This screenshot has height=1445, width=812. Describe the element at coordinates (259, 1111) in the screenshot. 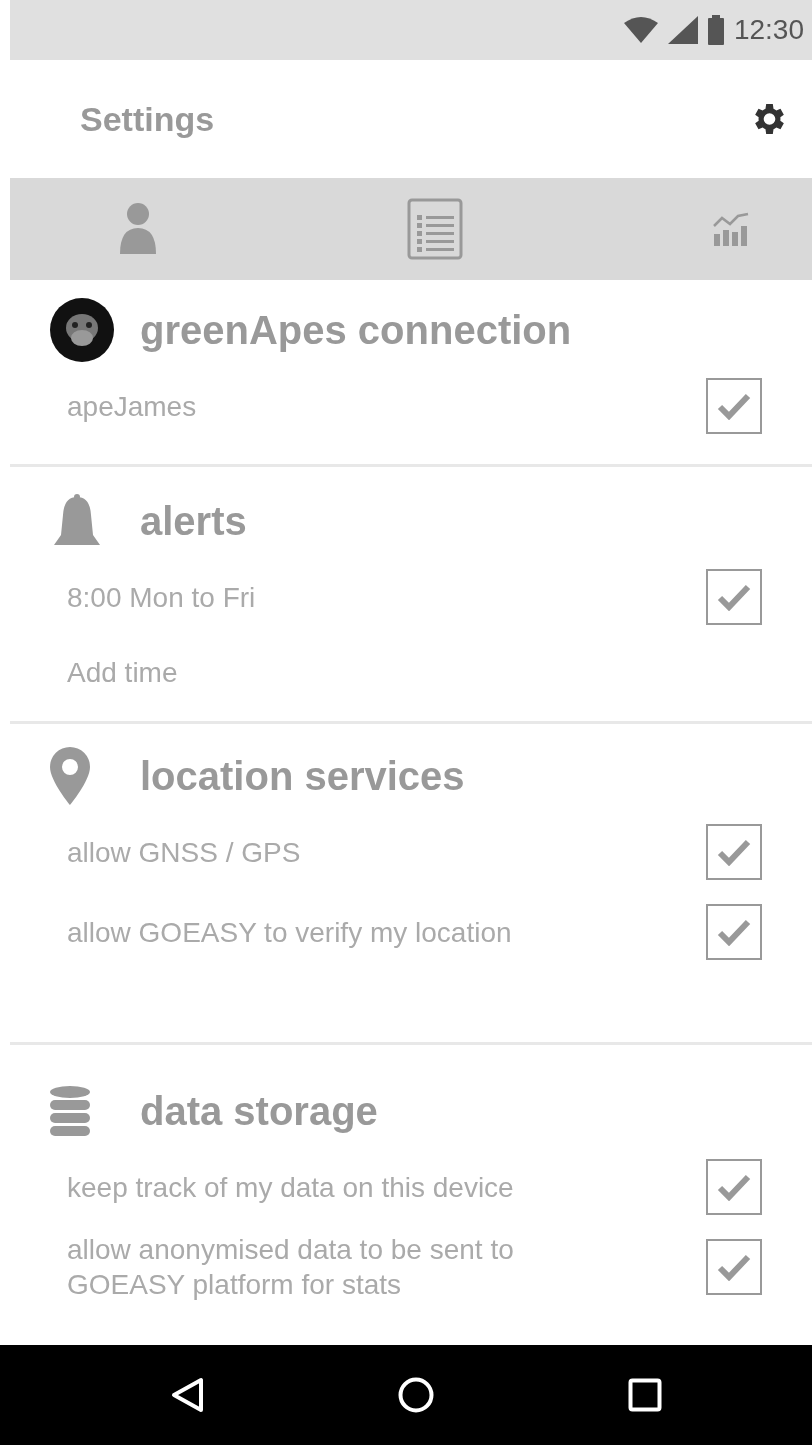

I see `section-title: data storage` at that location.